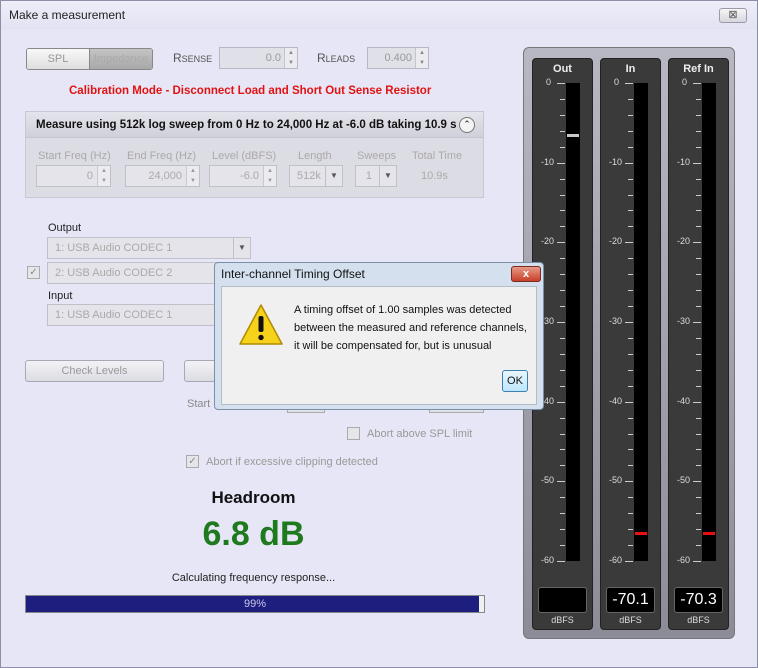 The height and width of the screenshot is (668, 758). What do you see at coordinates (630, 69) in the screenshot?
I see `meter-title: In` at bounding box center [630, 69].